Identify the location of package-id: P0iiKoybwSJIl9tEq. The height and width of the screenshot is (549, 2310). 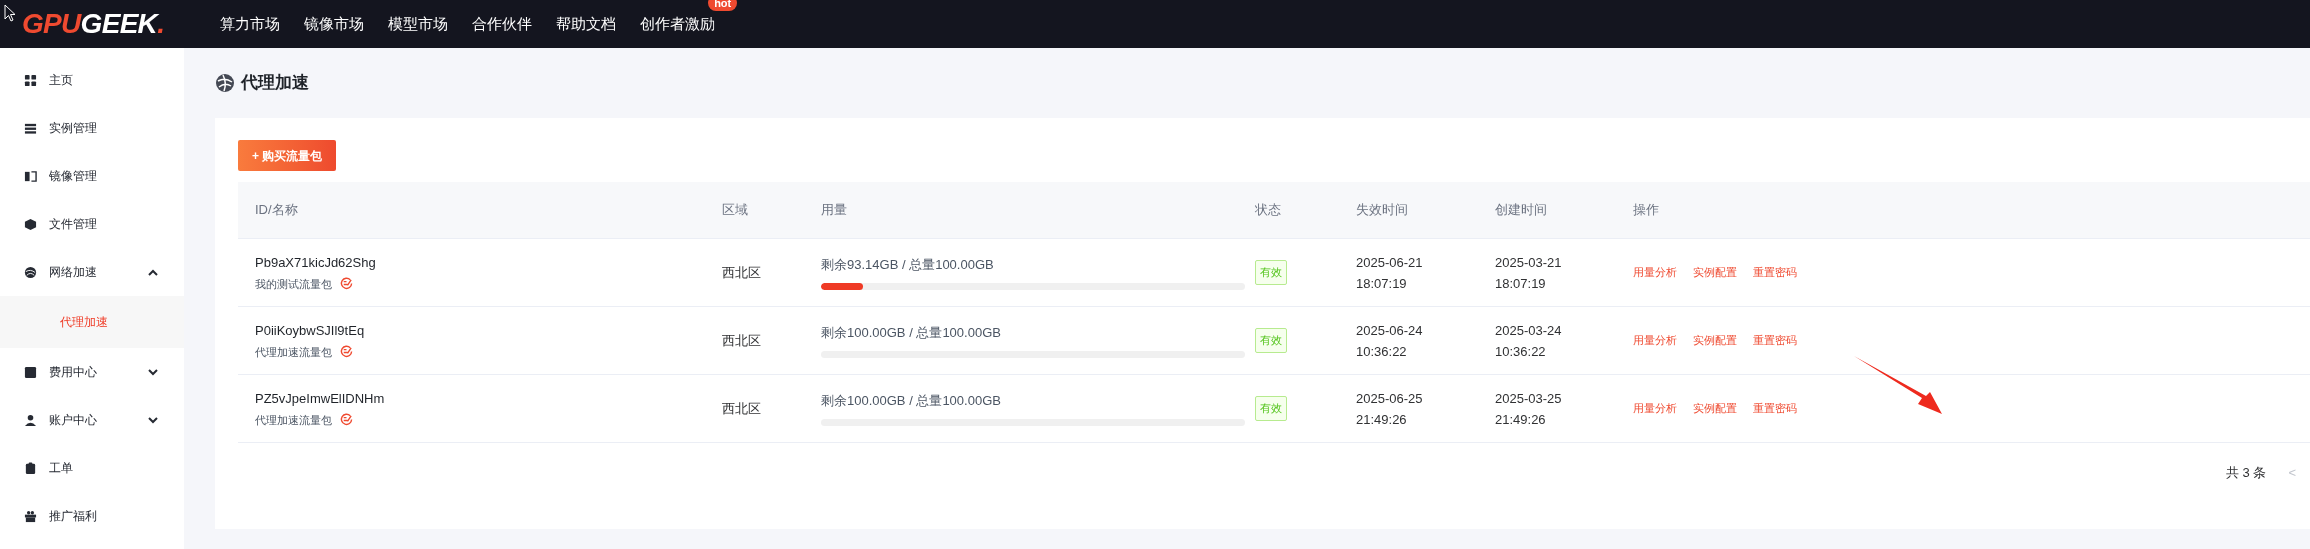
(310, 331).